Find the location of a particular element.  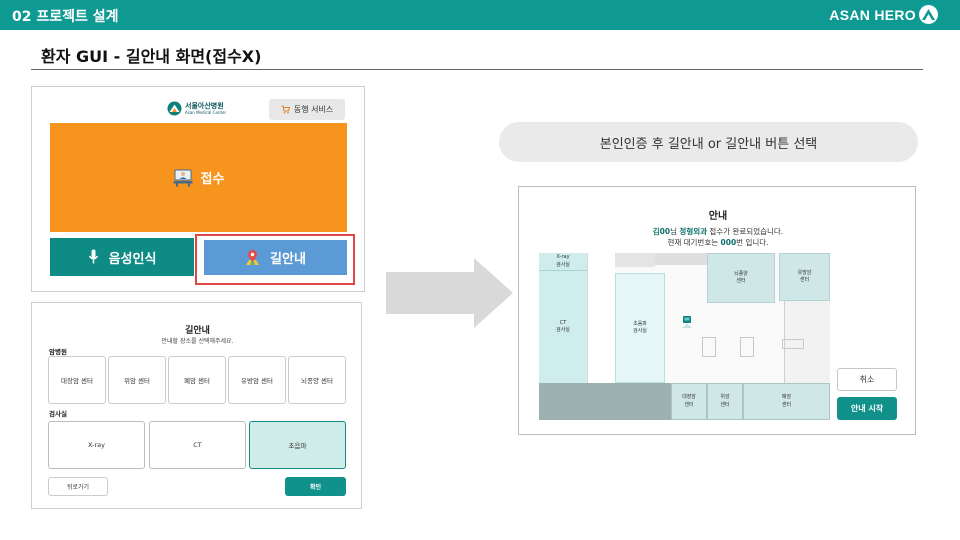

room-label: 대장암 is located at coordinates (689, 397).